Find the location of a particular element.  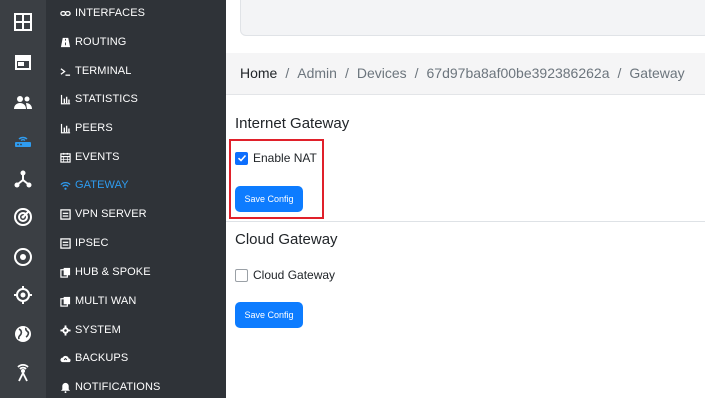

nav-item-label: VPN SERVER is located at coordinates (111, 214).